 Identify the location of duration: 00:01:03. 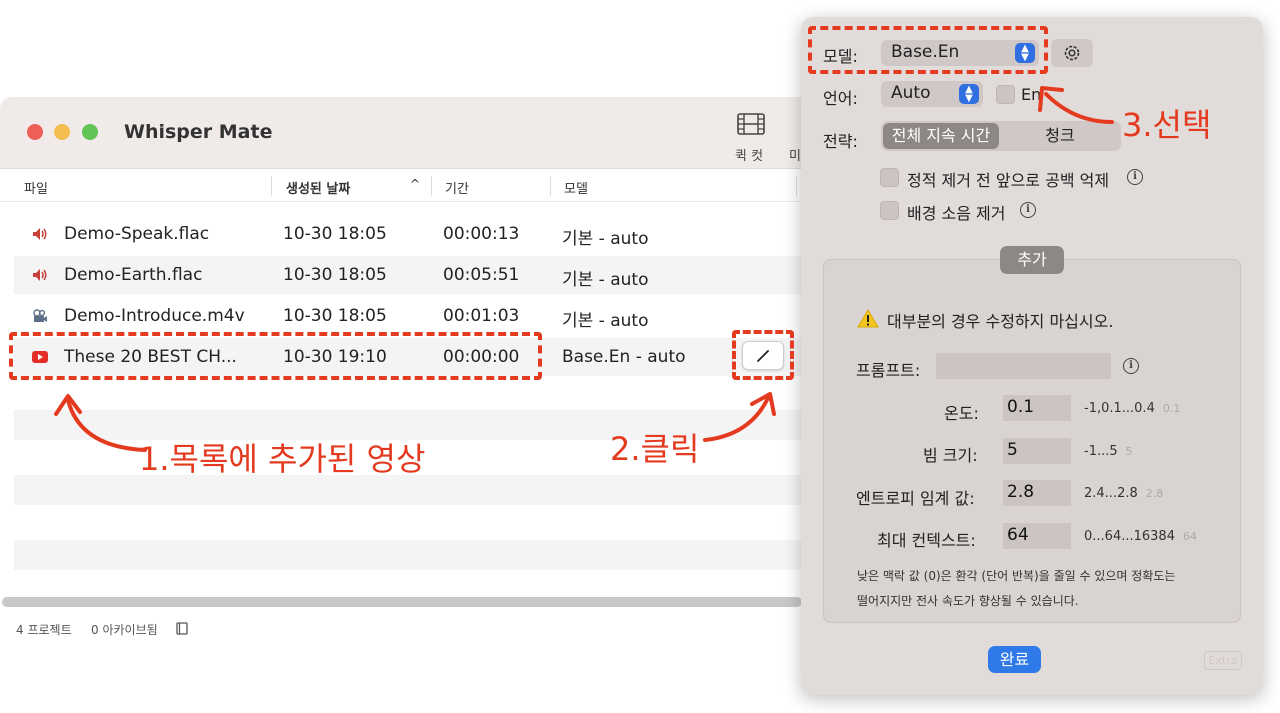
(481, 316).